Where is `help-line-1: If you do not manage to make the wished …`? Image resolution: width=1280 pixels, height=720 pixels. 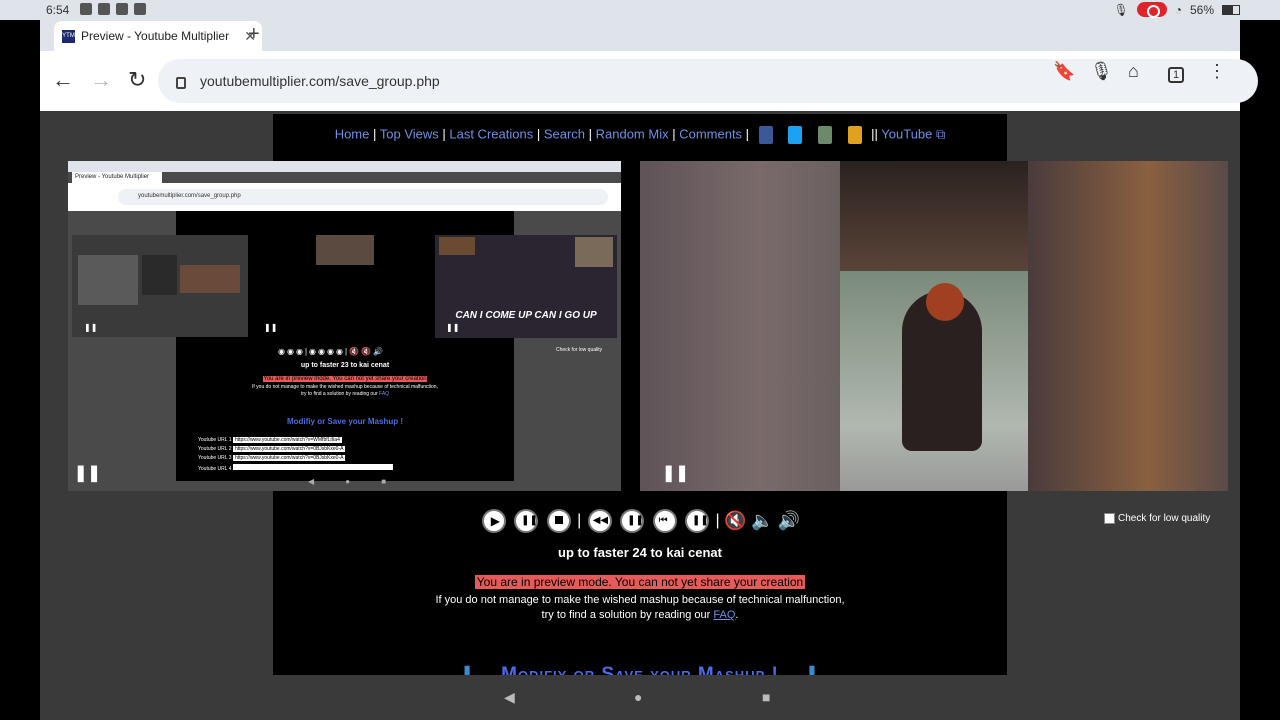 help-line-1: If you do not manage to make the wished … is located at coordinates (640, 600).